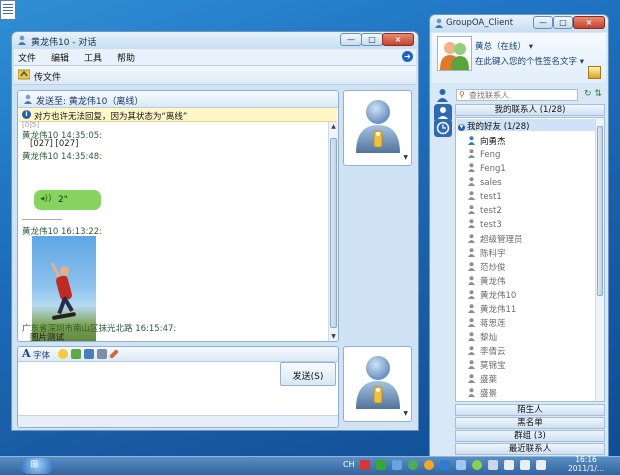 The width and height of the screenshot is (620, 475). Describe the element at coordinates (31, 125) in the screenshot. I see `message-cut-text: [0]5]` at that location.